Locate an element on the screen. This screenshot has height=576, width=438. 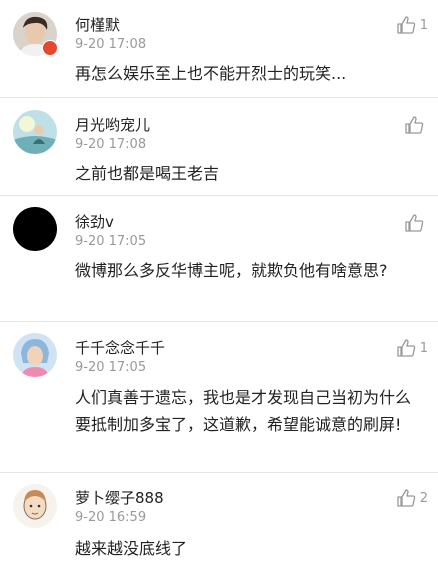
like-count: 2 is located at coordinates (423, 498).